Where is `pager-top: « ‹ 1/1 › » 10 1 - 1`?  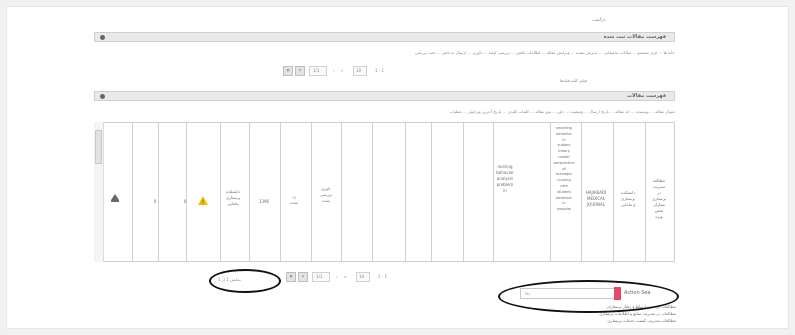 pager-top: « ‹ 1/1 › » 10 1 - 1 is located at coordinates (350, 71).